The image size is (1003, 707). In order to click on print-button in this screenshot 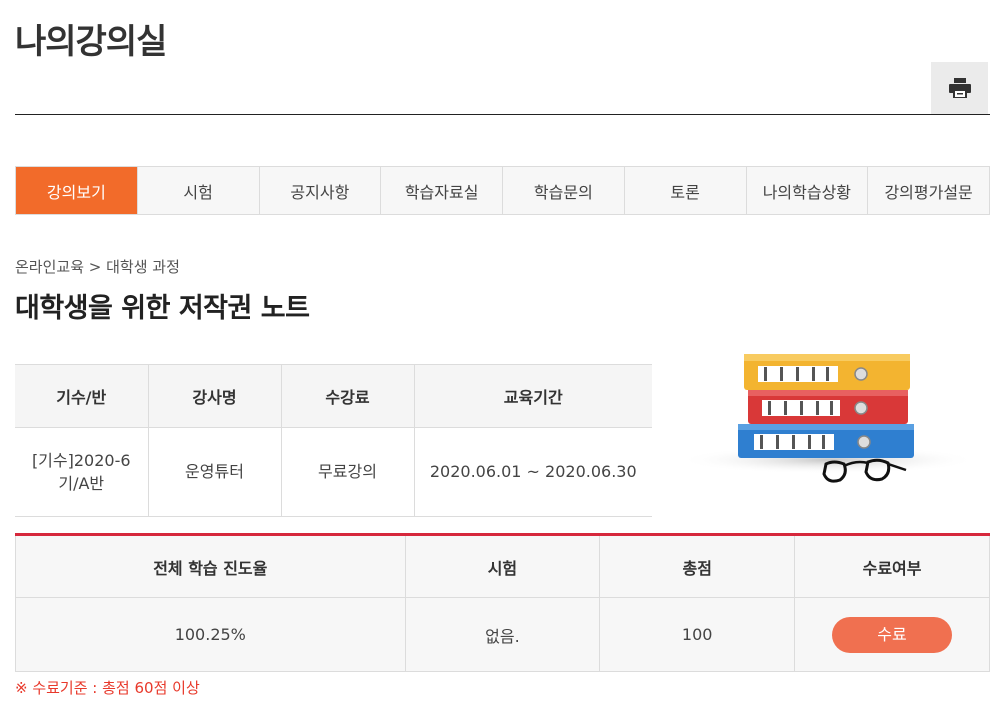, I will do `click(959, 88)`.